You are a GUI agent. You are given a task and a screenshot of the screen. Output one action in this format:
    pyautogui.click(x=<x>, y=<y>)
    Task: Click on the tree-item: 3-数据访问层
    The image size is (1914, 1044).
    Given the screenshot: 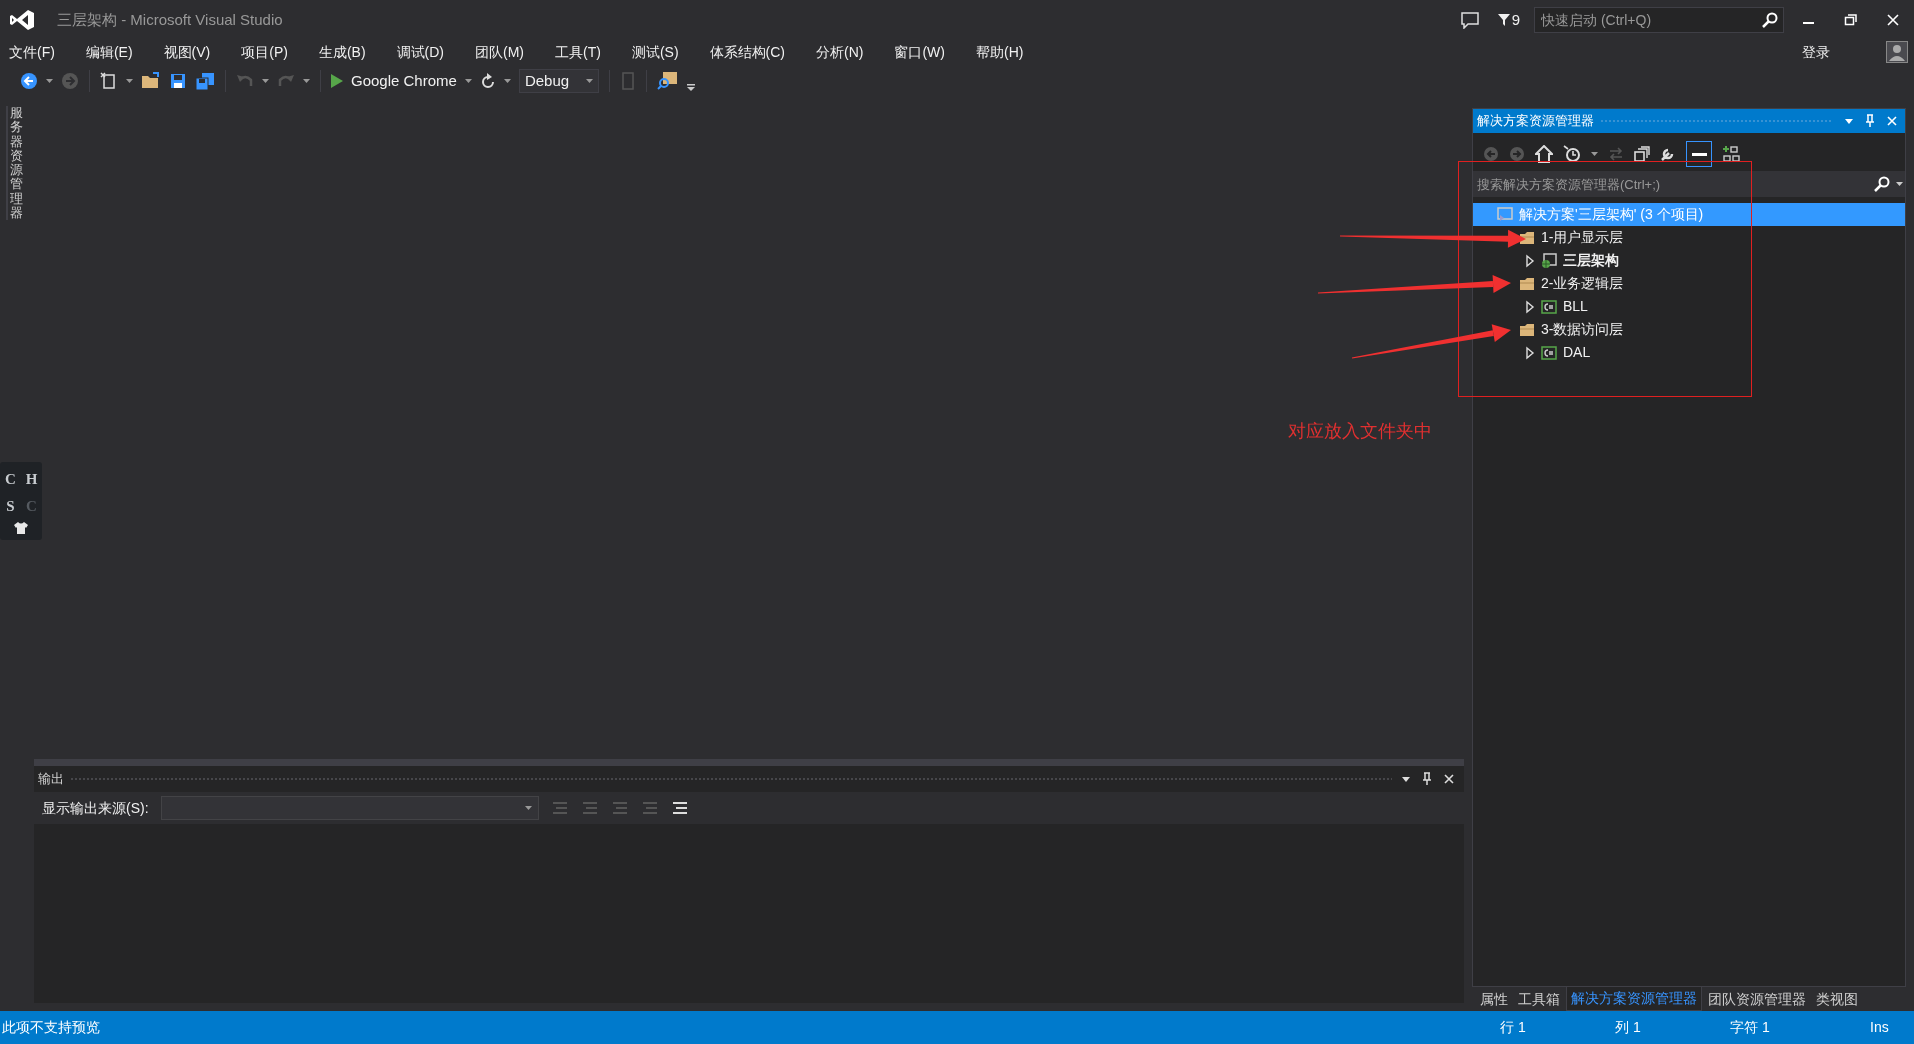 What is the action you would take?
    pyautogui.click(x=1689, y=329)
    